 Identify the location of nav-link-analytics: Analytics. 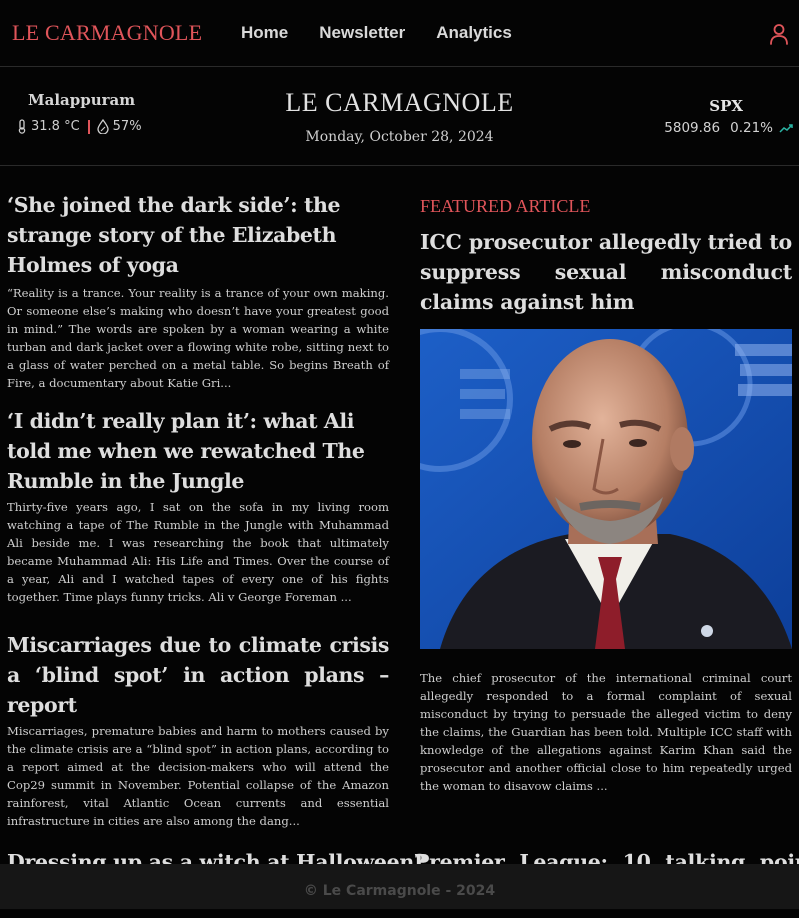
(474, 33).